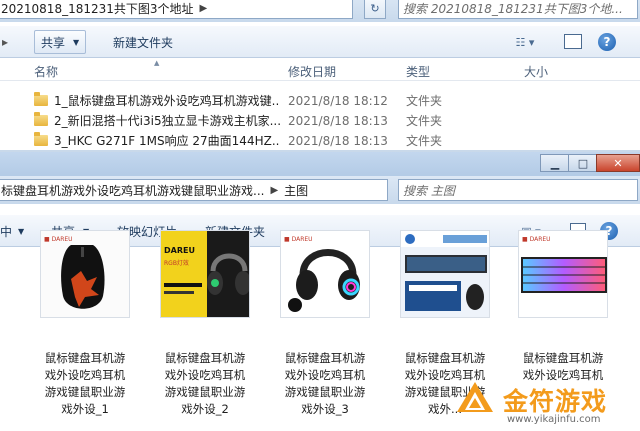 The height and width of the screenshot is (431, 640). What do you see at coordinates (6, 231) in the screenshot?
I see `front-toolbar-cut-label: 中` at bounding box center [6, 231].